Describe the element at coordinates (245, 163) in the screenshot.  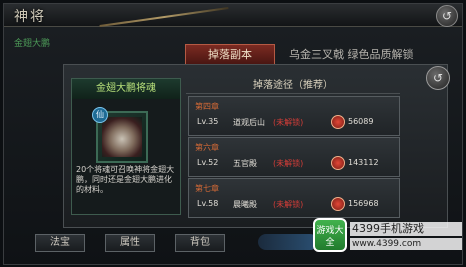
I see `location-label: 五官殿` at that location.